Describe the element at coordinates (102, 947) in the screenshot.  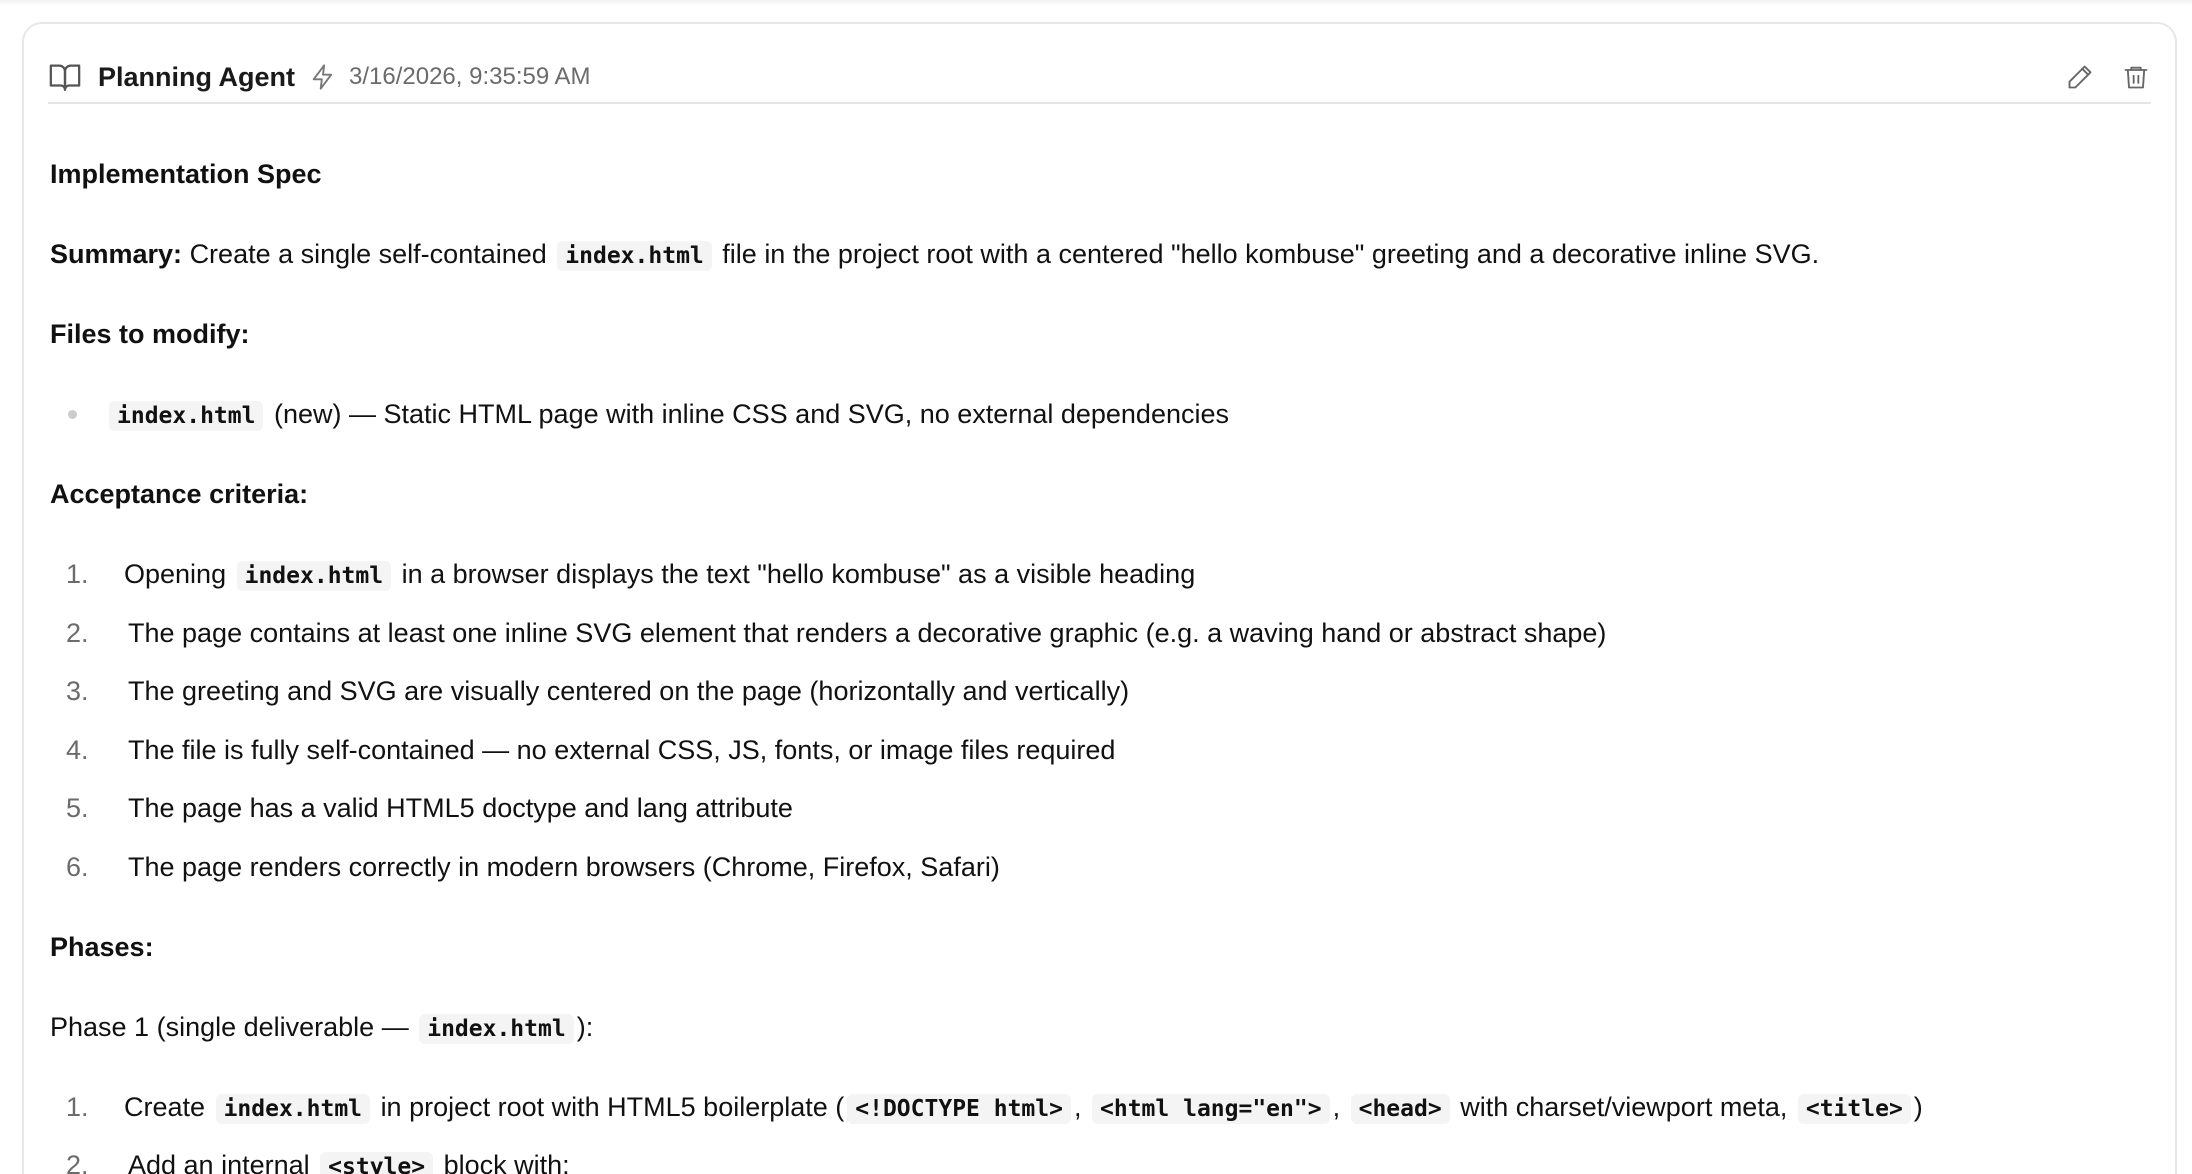
I see `phases-heading: Phases:` at that location.